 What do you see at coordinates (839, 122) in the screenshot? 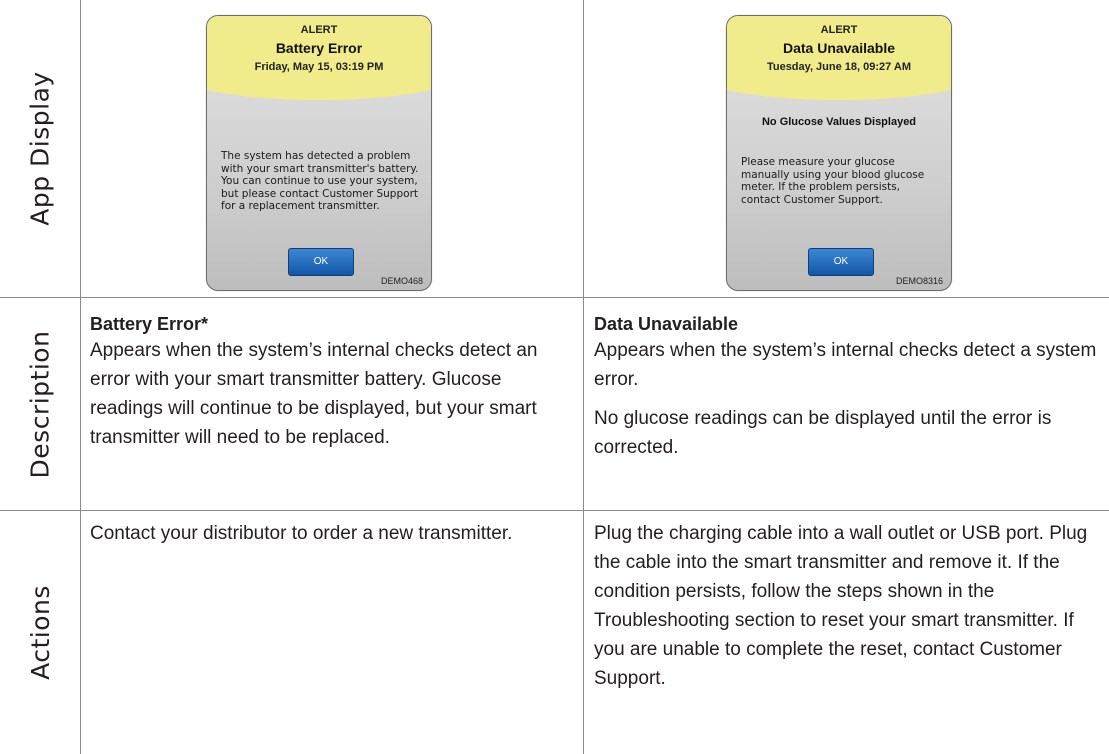
I see `alert-subheading: No Glucose Values Displayed` at bounding box center [839, 122].